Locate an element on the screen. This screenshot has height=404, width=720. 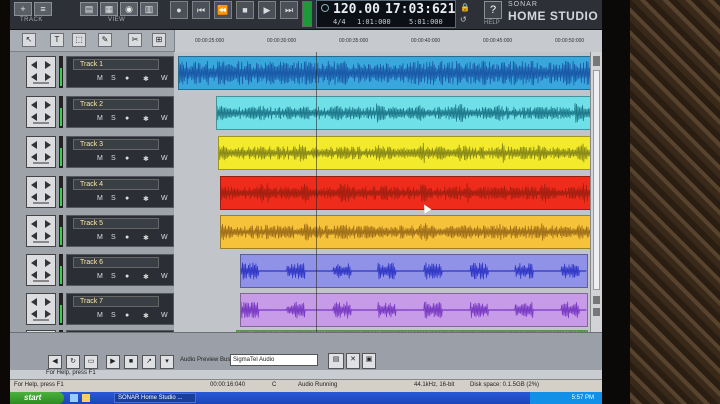
loop-start-value: 1:01:000 is located at coordinates (374, 22).